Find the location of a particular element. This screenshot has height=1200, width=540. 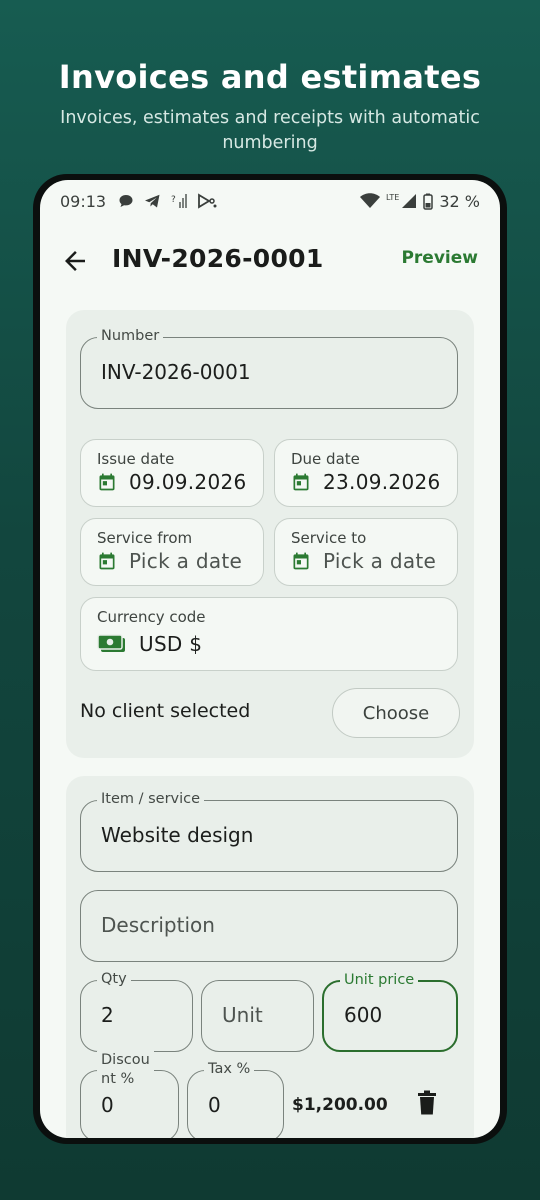

qty-field: Qty 2 is located at coordinates (136, 1011).